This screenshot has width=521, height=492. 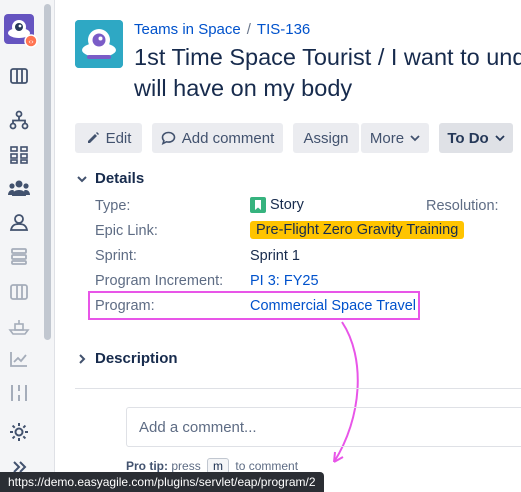 What do you see at coordinates (19, 120) in the screenshot?
I see `hierarchy-icon` at bounding box center [19, 120].